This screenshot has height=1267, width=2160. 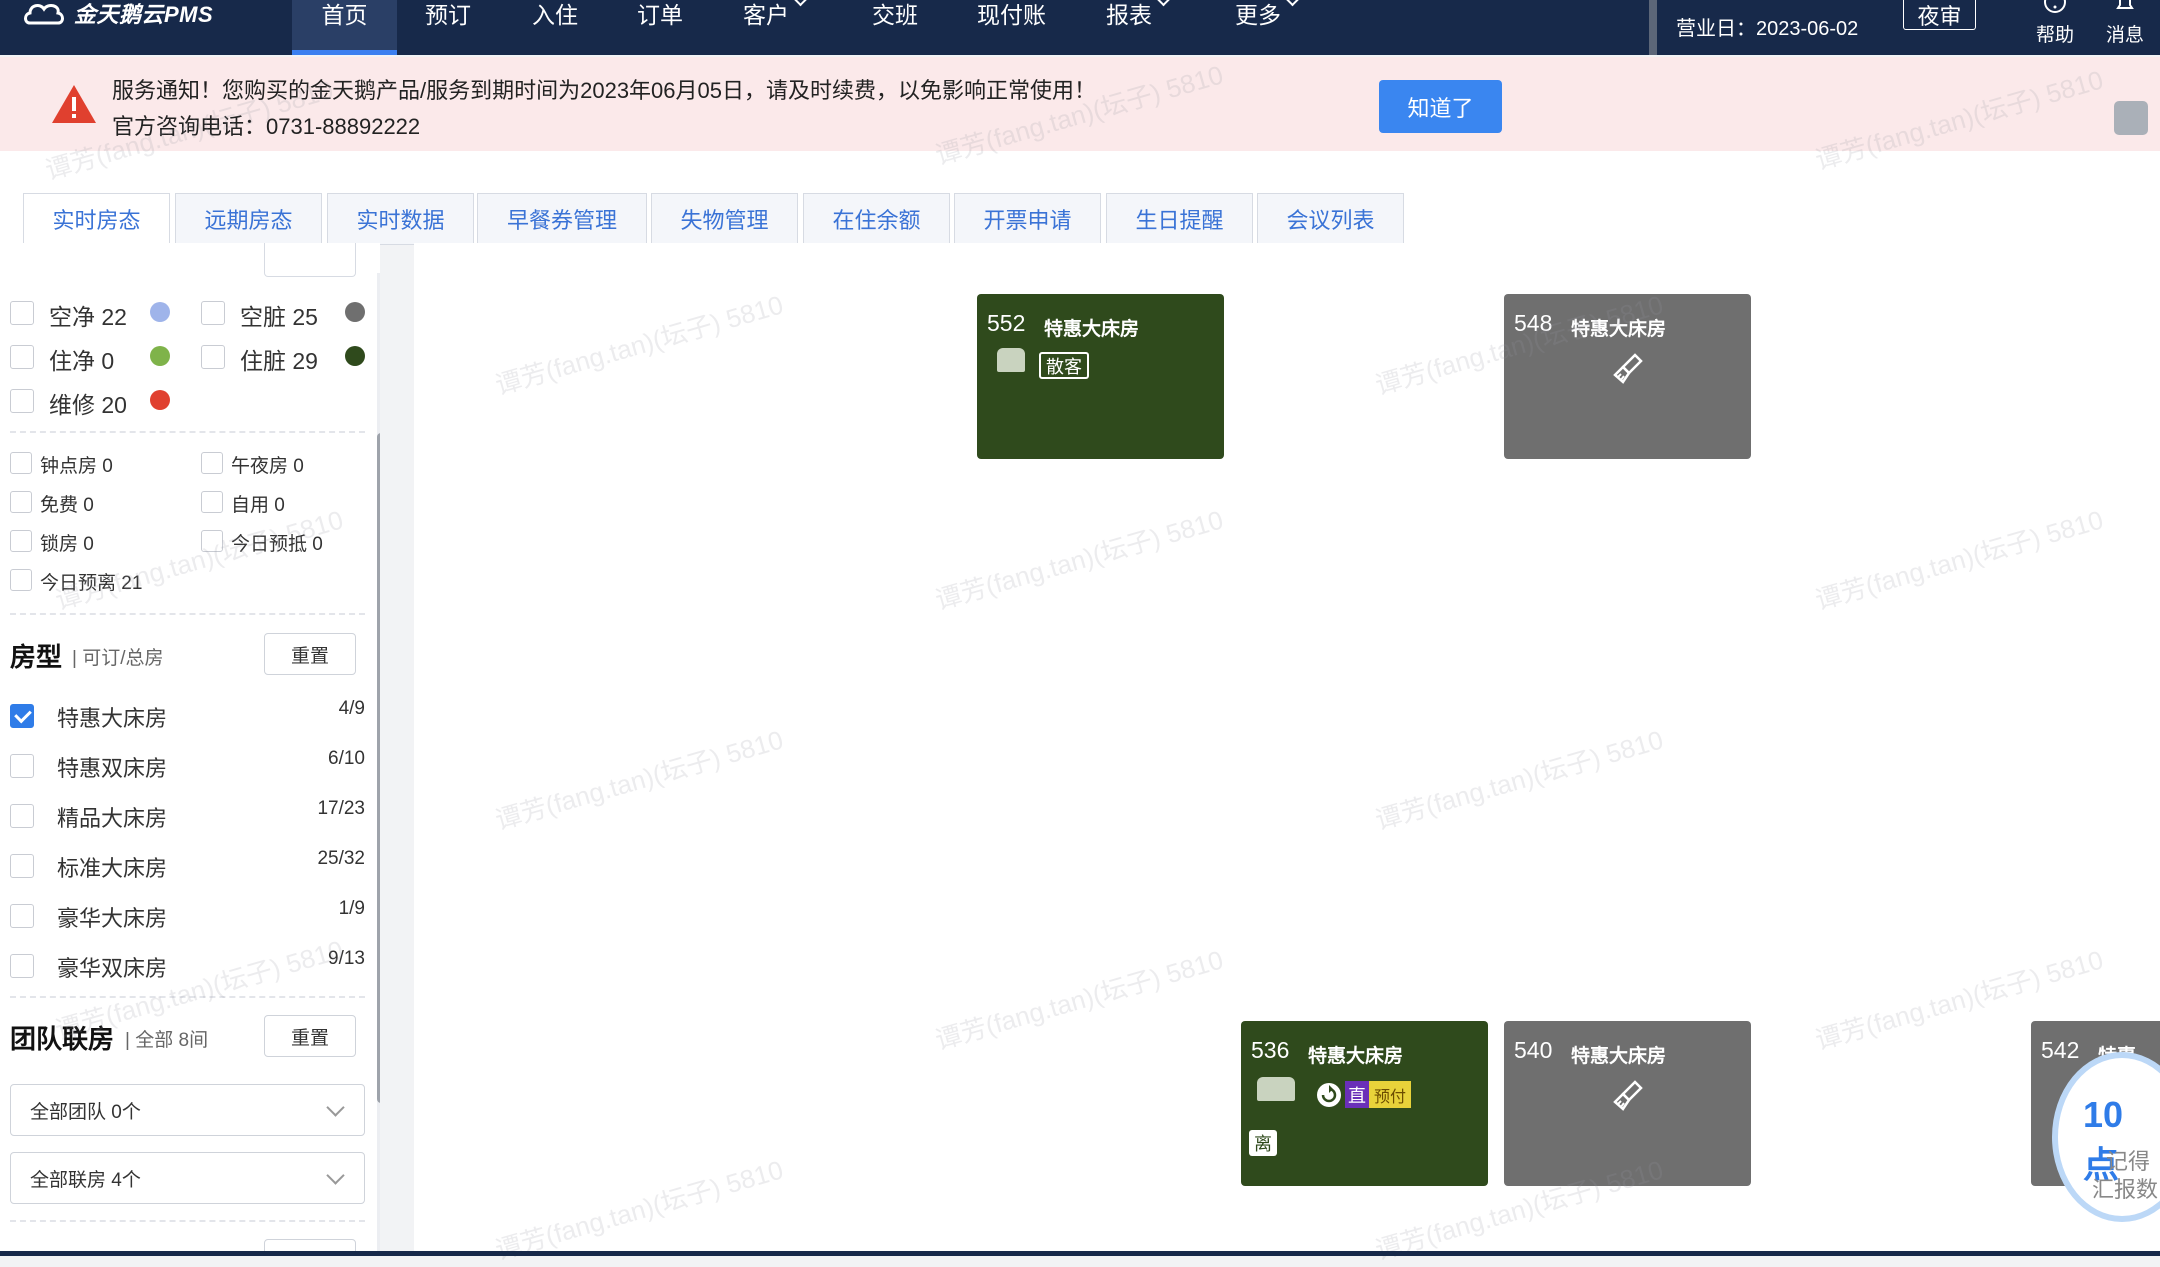 I want to click on tab-in-house-balance: 在住余额, so click(x=876, y=219).